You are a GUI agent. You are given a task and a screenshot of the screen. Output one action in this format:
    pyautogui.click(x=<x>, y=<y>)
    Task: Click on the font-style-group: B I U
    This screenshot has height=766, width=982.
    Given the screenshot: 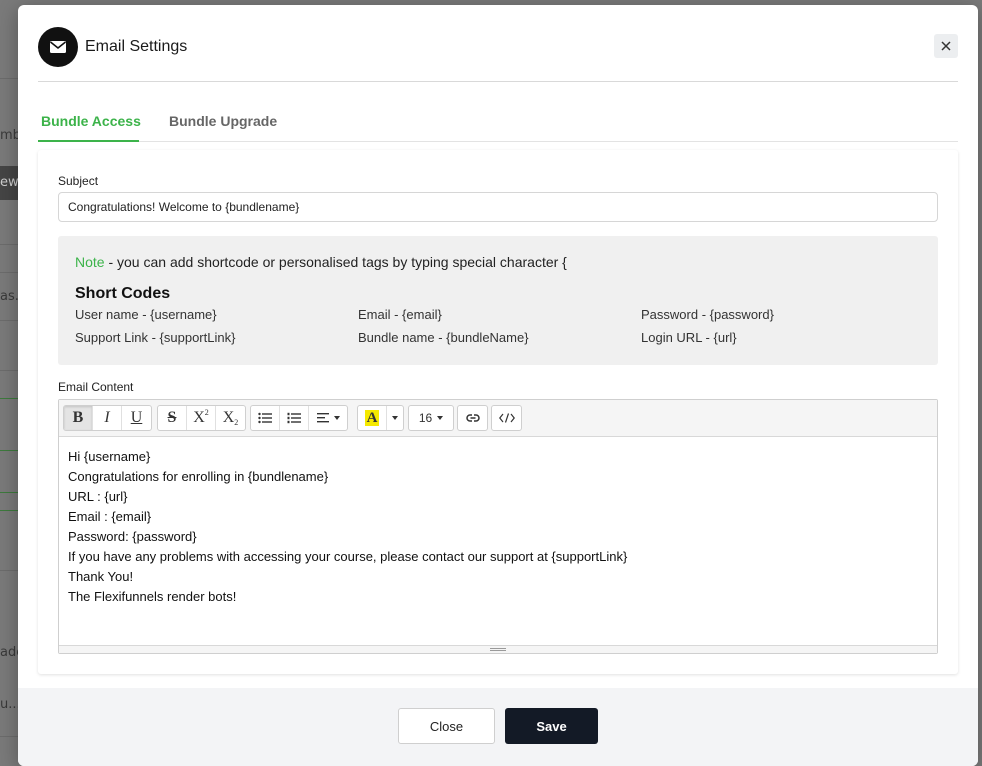 What is the action you would take?
    pyautogui.click(x=107, y=418)
    